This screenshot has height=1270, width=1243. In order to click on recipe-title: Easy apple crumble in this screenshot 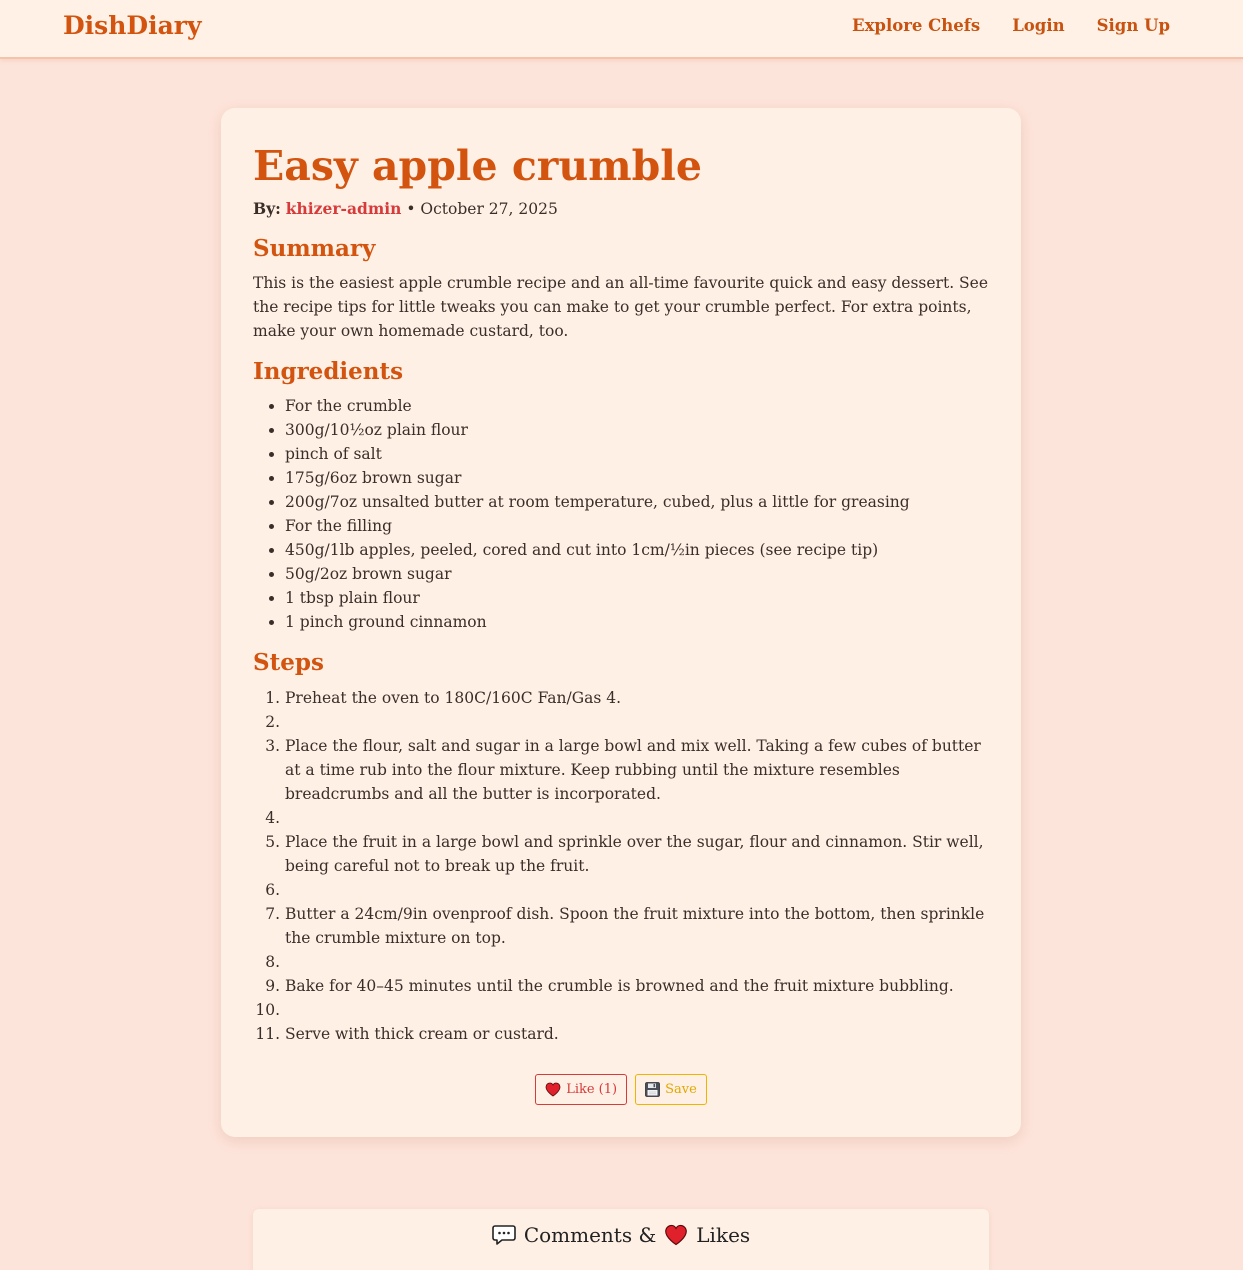, I will do `click(477, 166)`.